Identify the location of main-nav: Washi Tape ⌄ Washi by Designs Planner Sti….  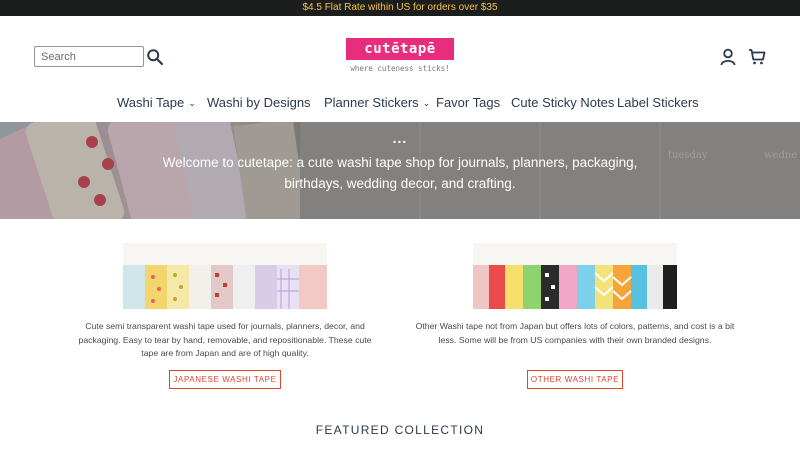
(400, 104).